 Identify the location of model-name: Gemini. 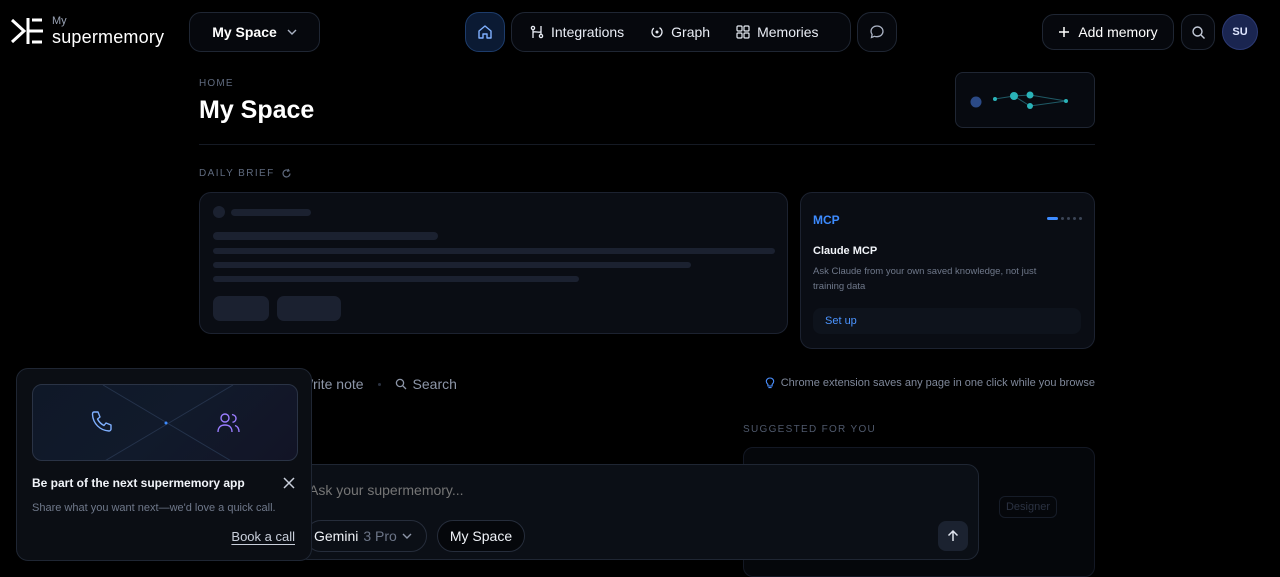
(336, 536).